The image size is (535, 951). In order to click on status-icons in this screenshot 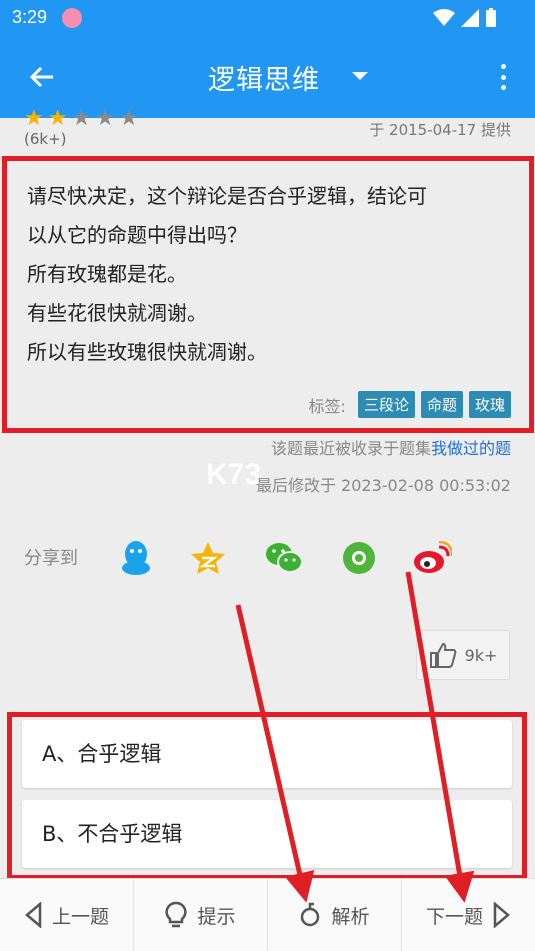, I will do `click(465, 18)`.